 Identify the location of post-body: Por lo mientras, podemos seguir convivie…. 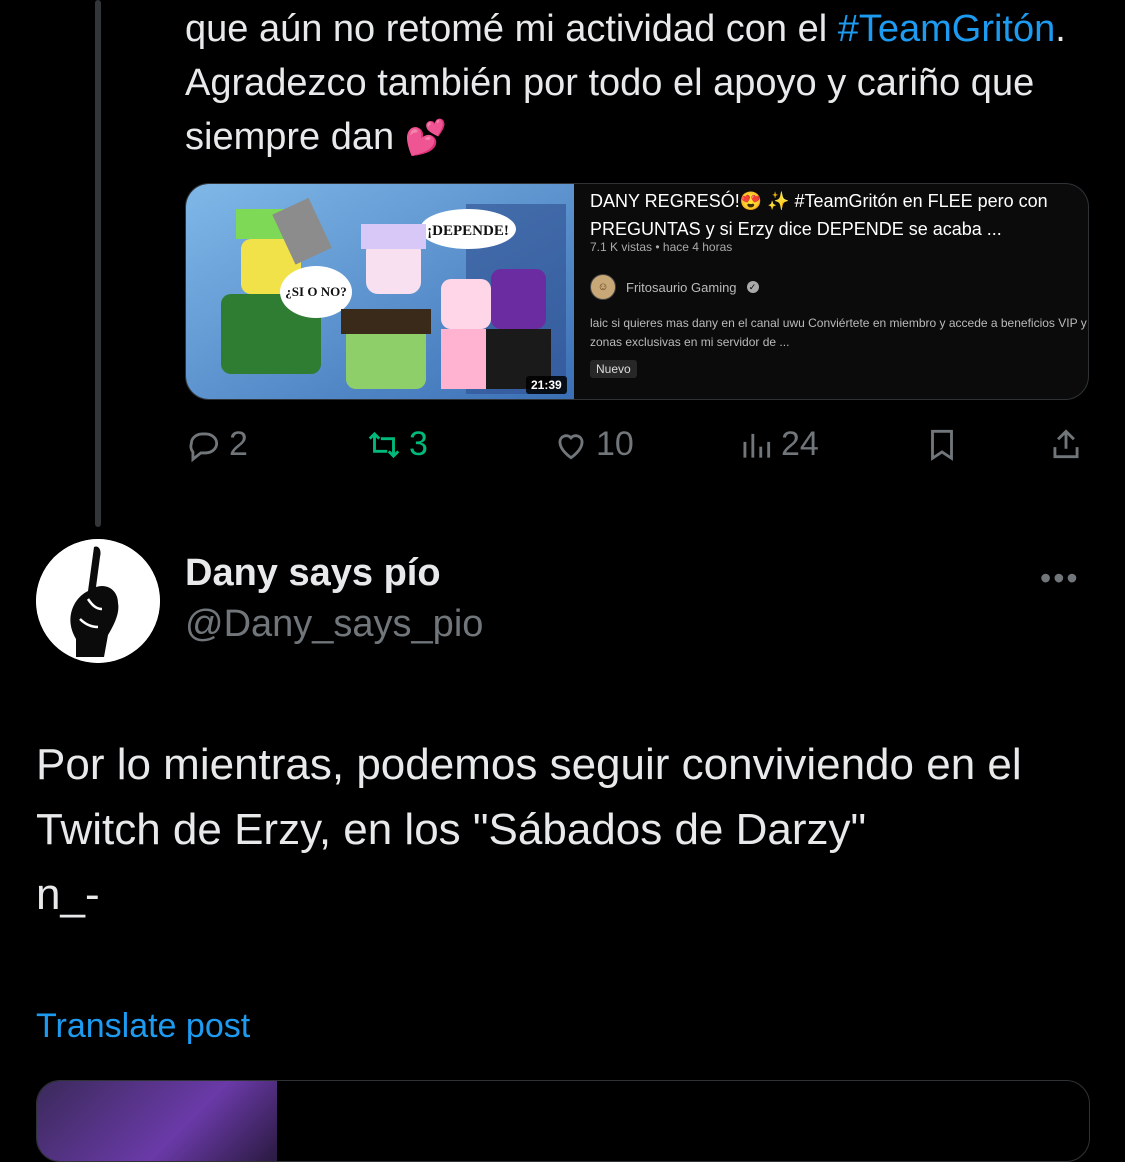
(529, 829).